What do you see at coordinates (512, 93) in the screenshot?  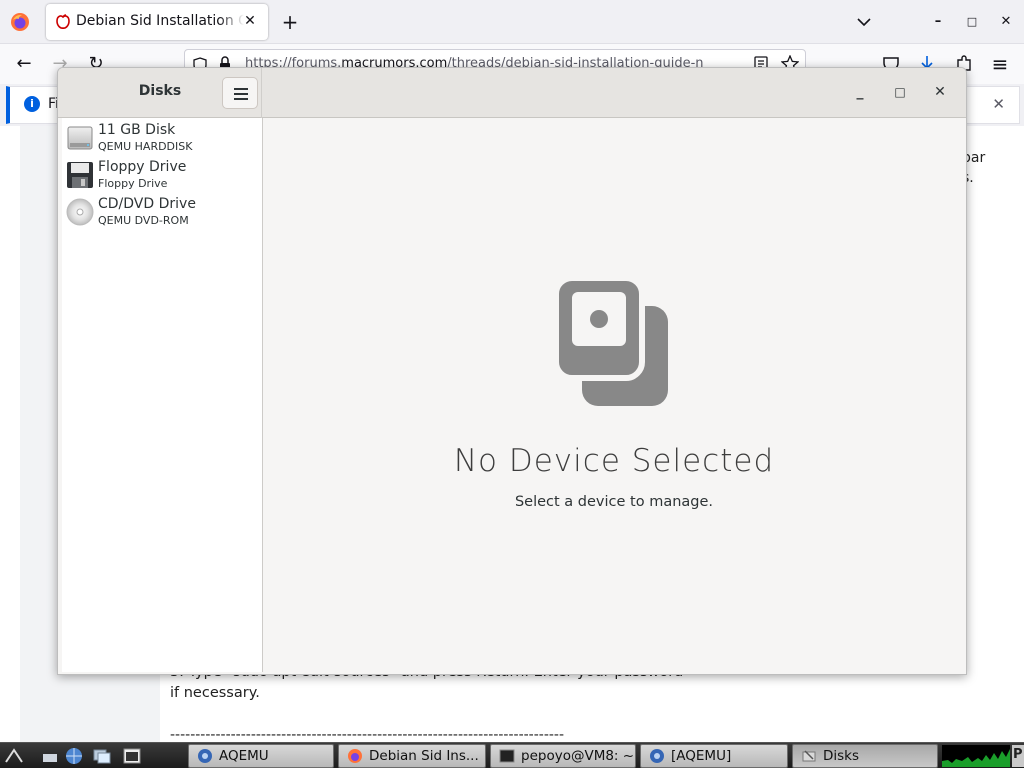 I see `disks-headerbar: Disks _ □ ✕` at bounding box center [512, 93].